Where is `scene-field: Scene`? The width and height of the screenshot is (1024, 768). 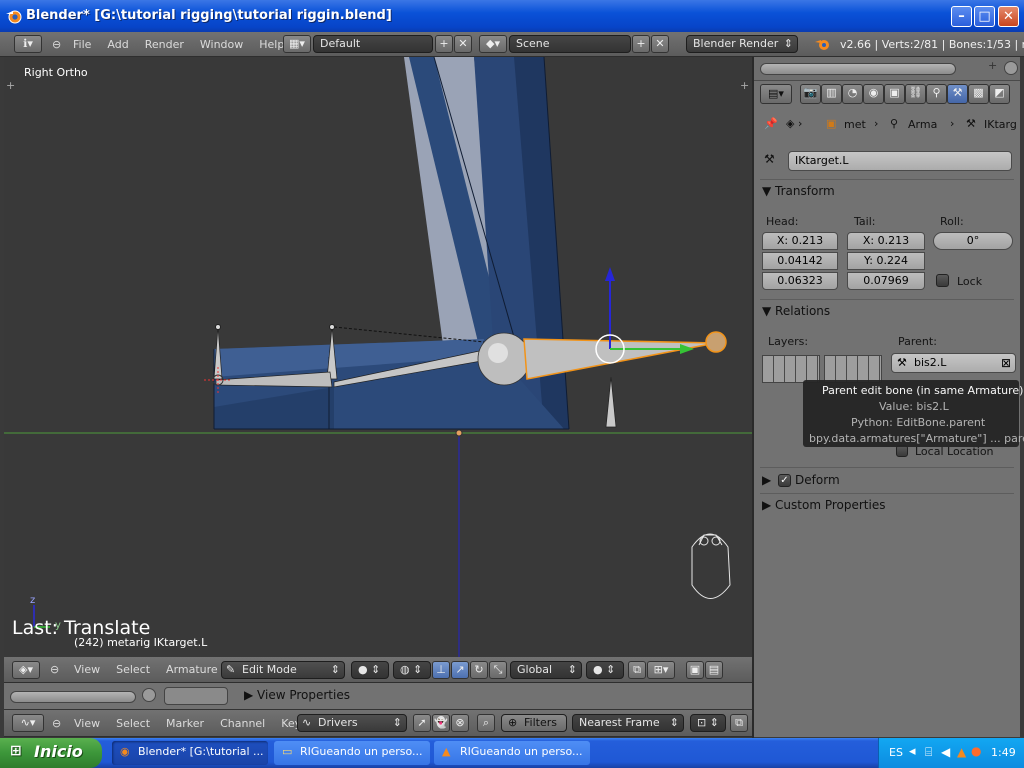
scene-field: Scene is located at coordinates (570, 44).